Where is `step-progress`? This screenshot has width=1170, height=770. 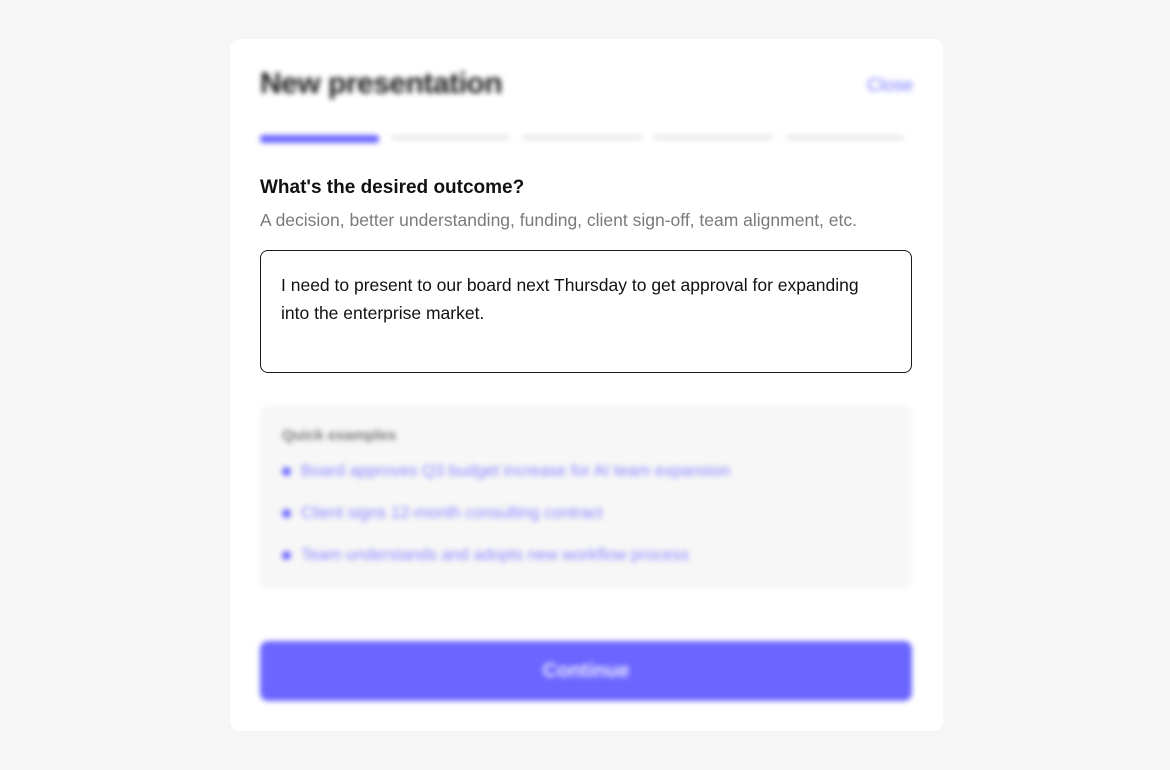 step-progress is located at coordinates (582, 139).